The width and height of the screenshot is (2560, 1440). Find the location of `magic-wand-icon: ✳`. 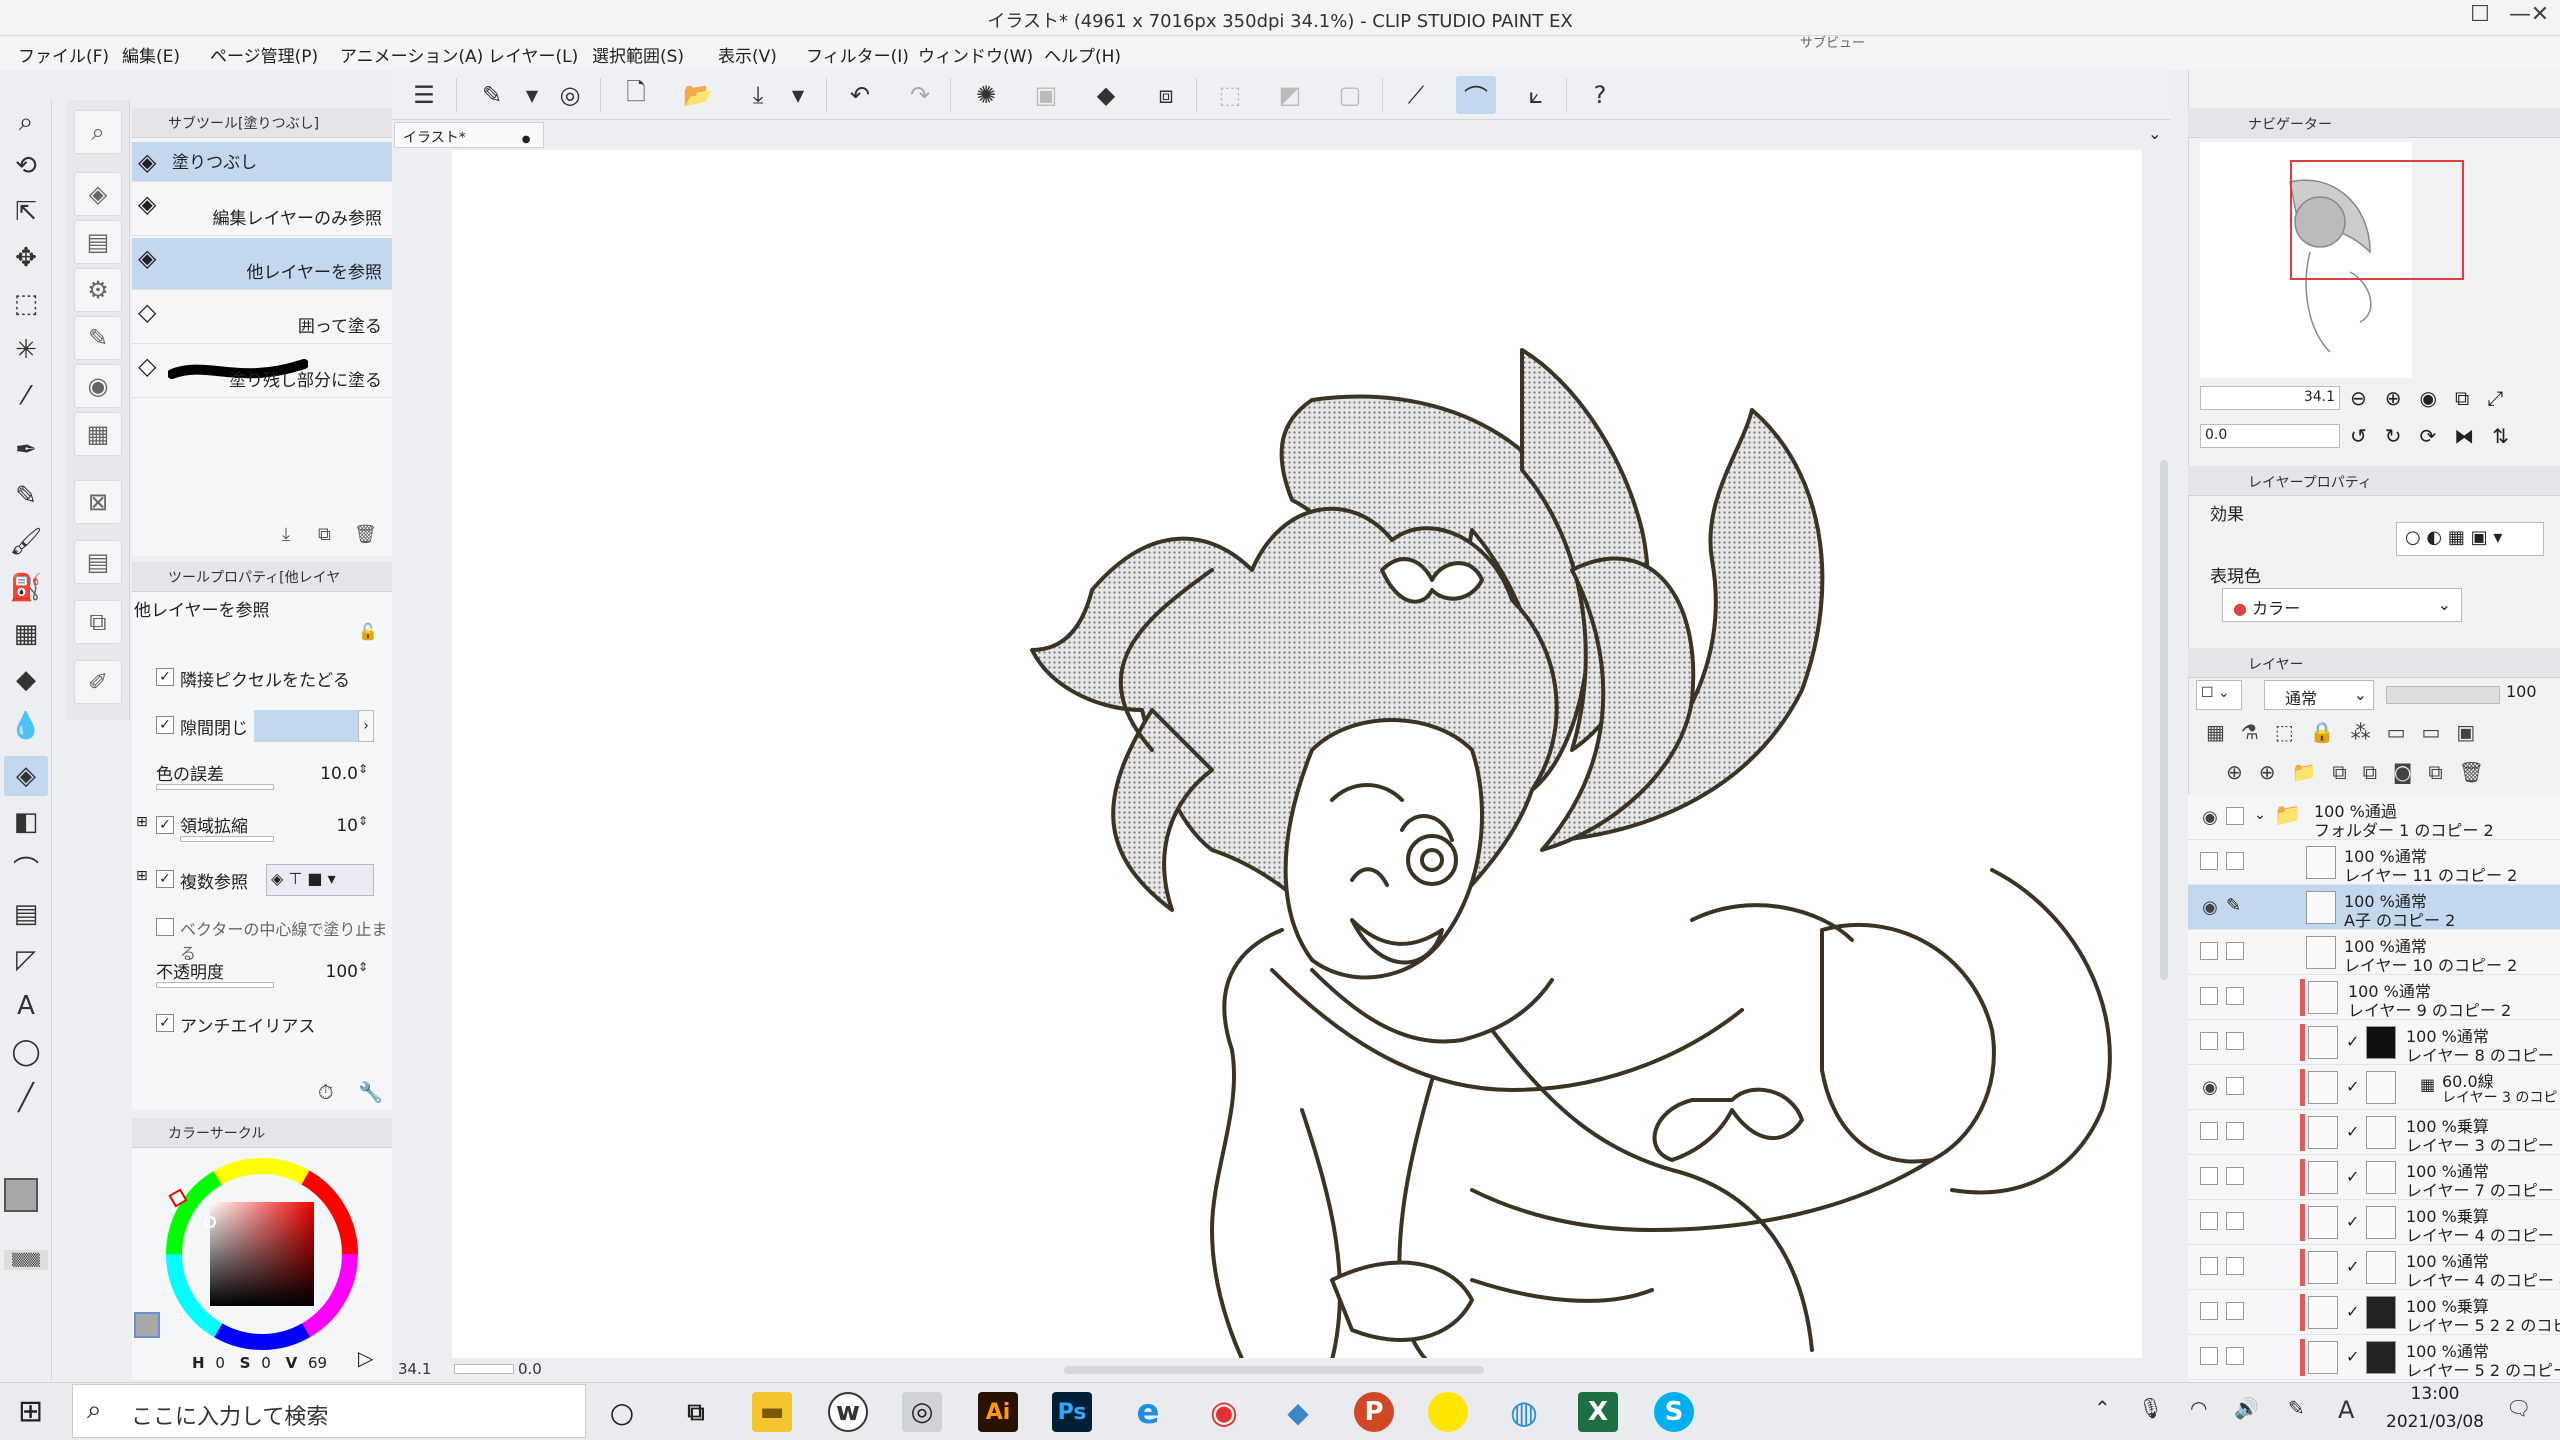

magic-wand-icon: ✳ is located at coordinates (26, 350).